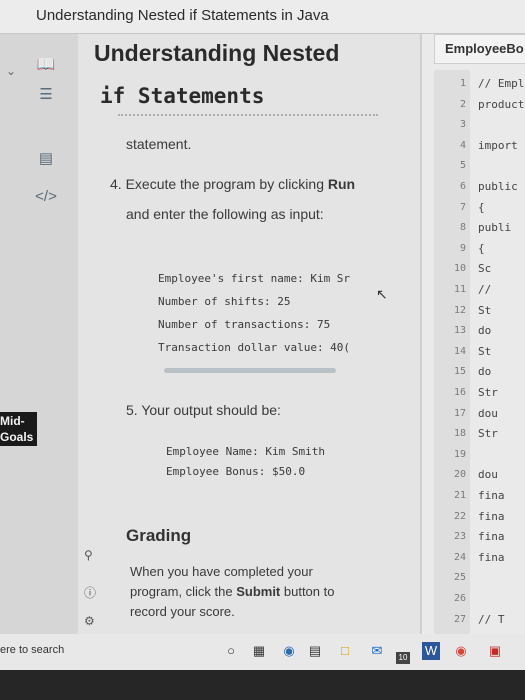 The image size is (525, 700). I want to click on line-number: 5, so click(462, 166).